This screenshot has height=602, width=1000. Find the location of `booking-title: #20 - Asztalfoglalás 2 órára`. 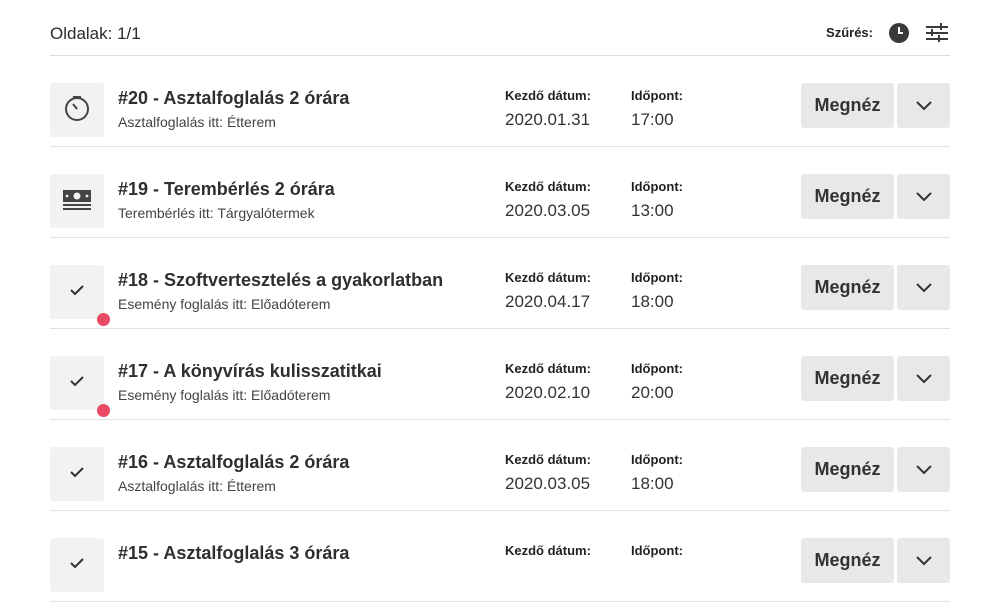

booking-title: #20 - Asztalfoglalás 2 órára is located at coordinates (233, 98).